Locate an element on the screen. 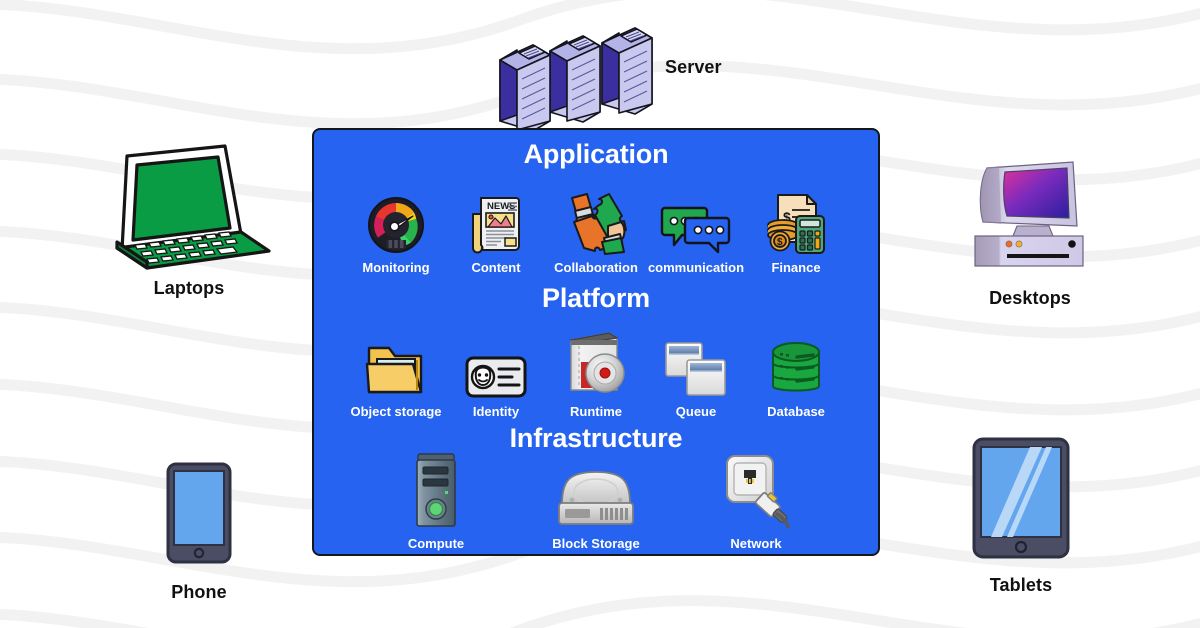  stack-item-compute: Compute is located at coordinates (436, 501).